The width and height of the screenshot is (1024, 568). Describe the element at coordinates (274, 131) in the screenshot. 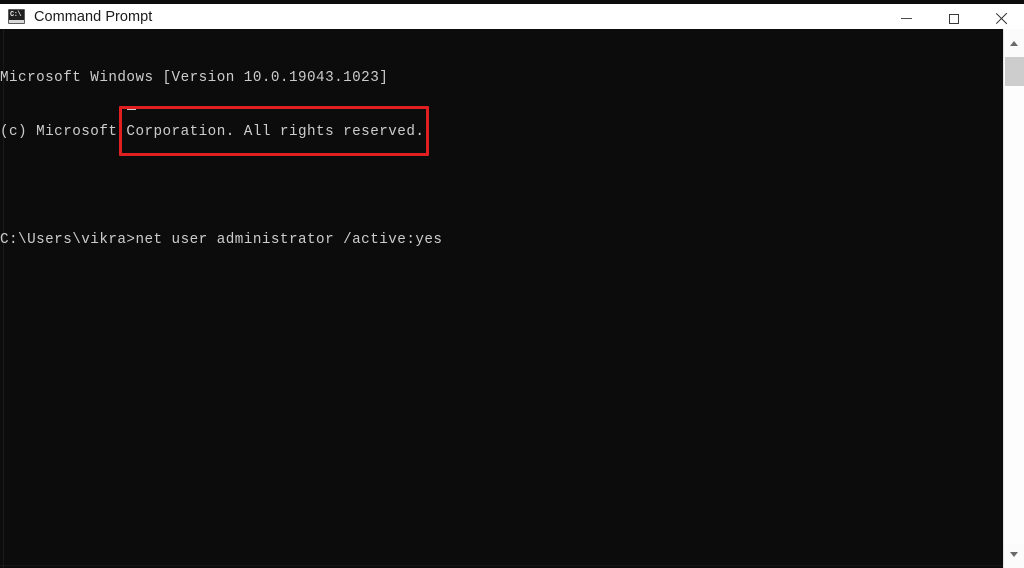

I see `red-highlight-rectangle` at that location.